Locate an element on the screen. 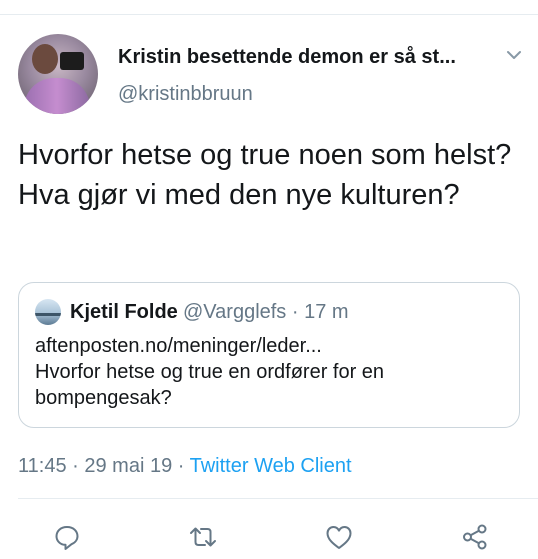 The height and width of the screenshot is (559, 538). tweet-date: 29 mai 19 is located at coordinates (128, 466).